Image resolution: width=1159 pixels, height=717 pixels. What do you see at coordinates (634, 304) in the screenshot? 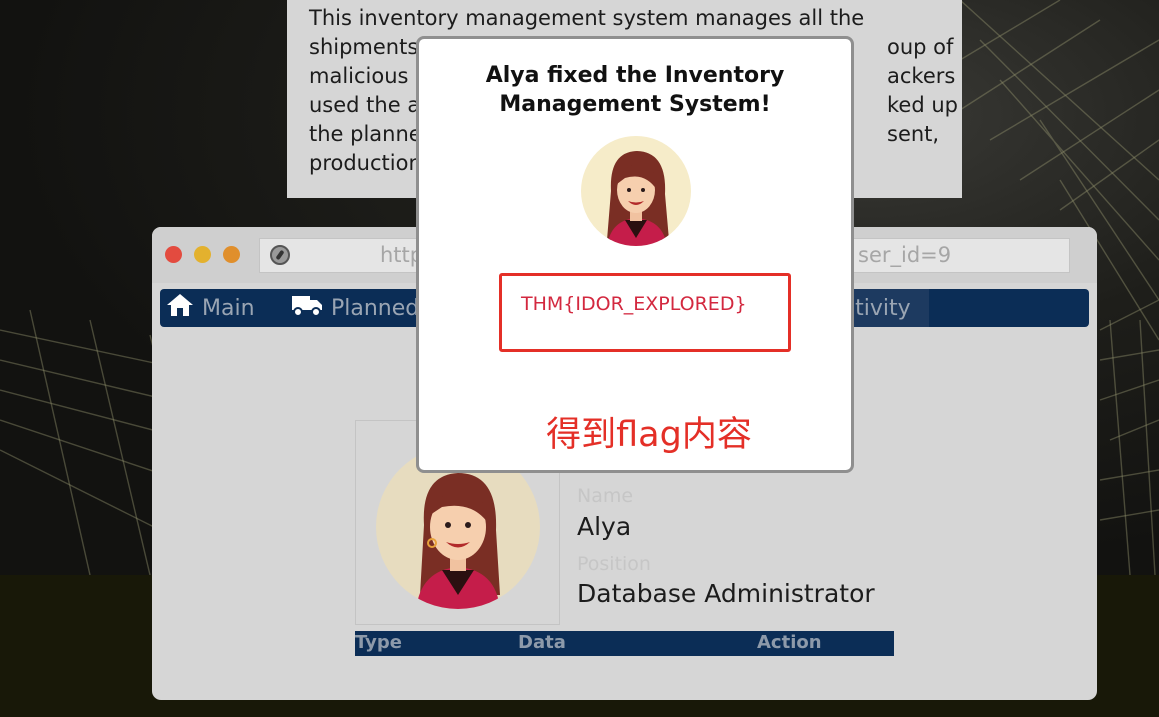
I see `flag-text: THM{IDOR_EXPLORED}` at bounding box center [634, 304].